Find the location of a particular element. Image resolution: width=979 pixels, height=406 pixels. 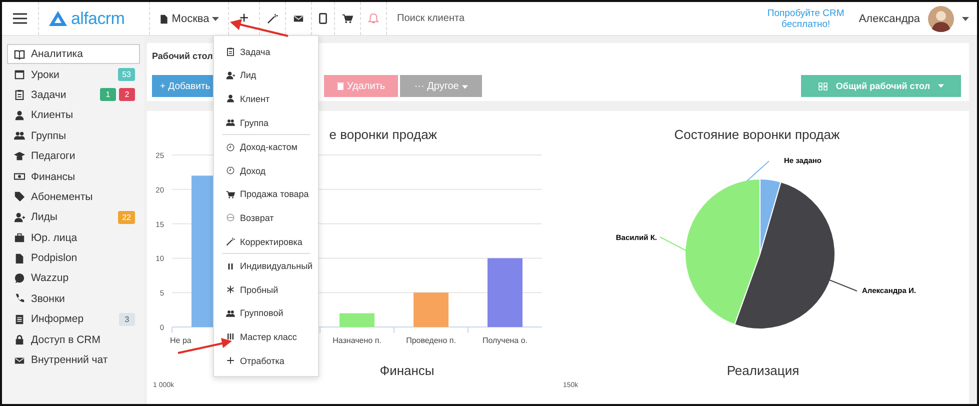

count-badge: 53 is located at coordinates (126, 75).